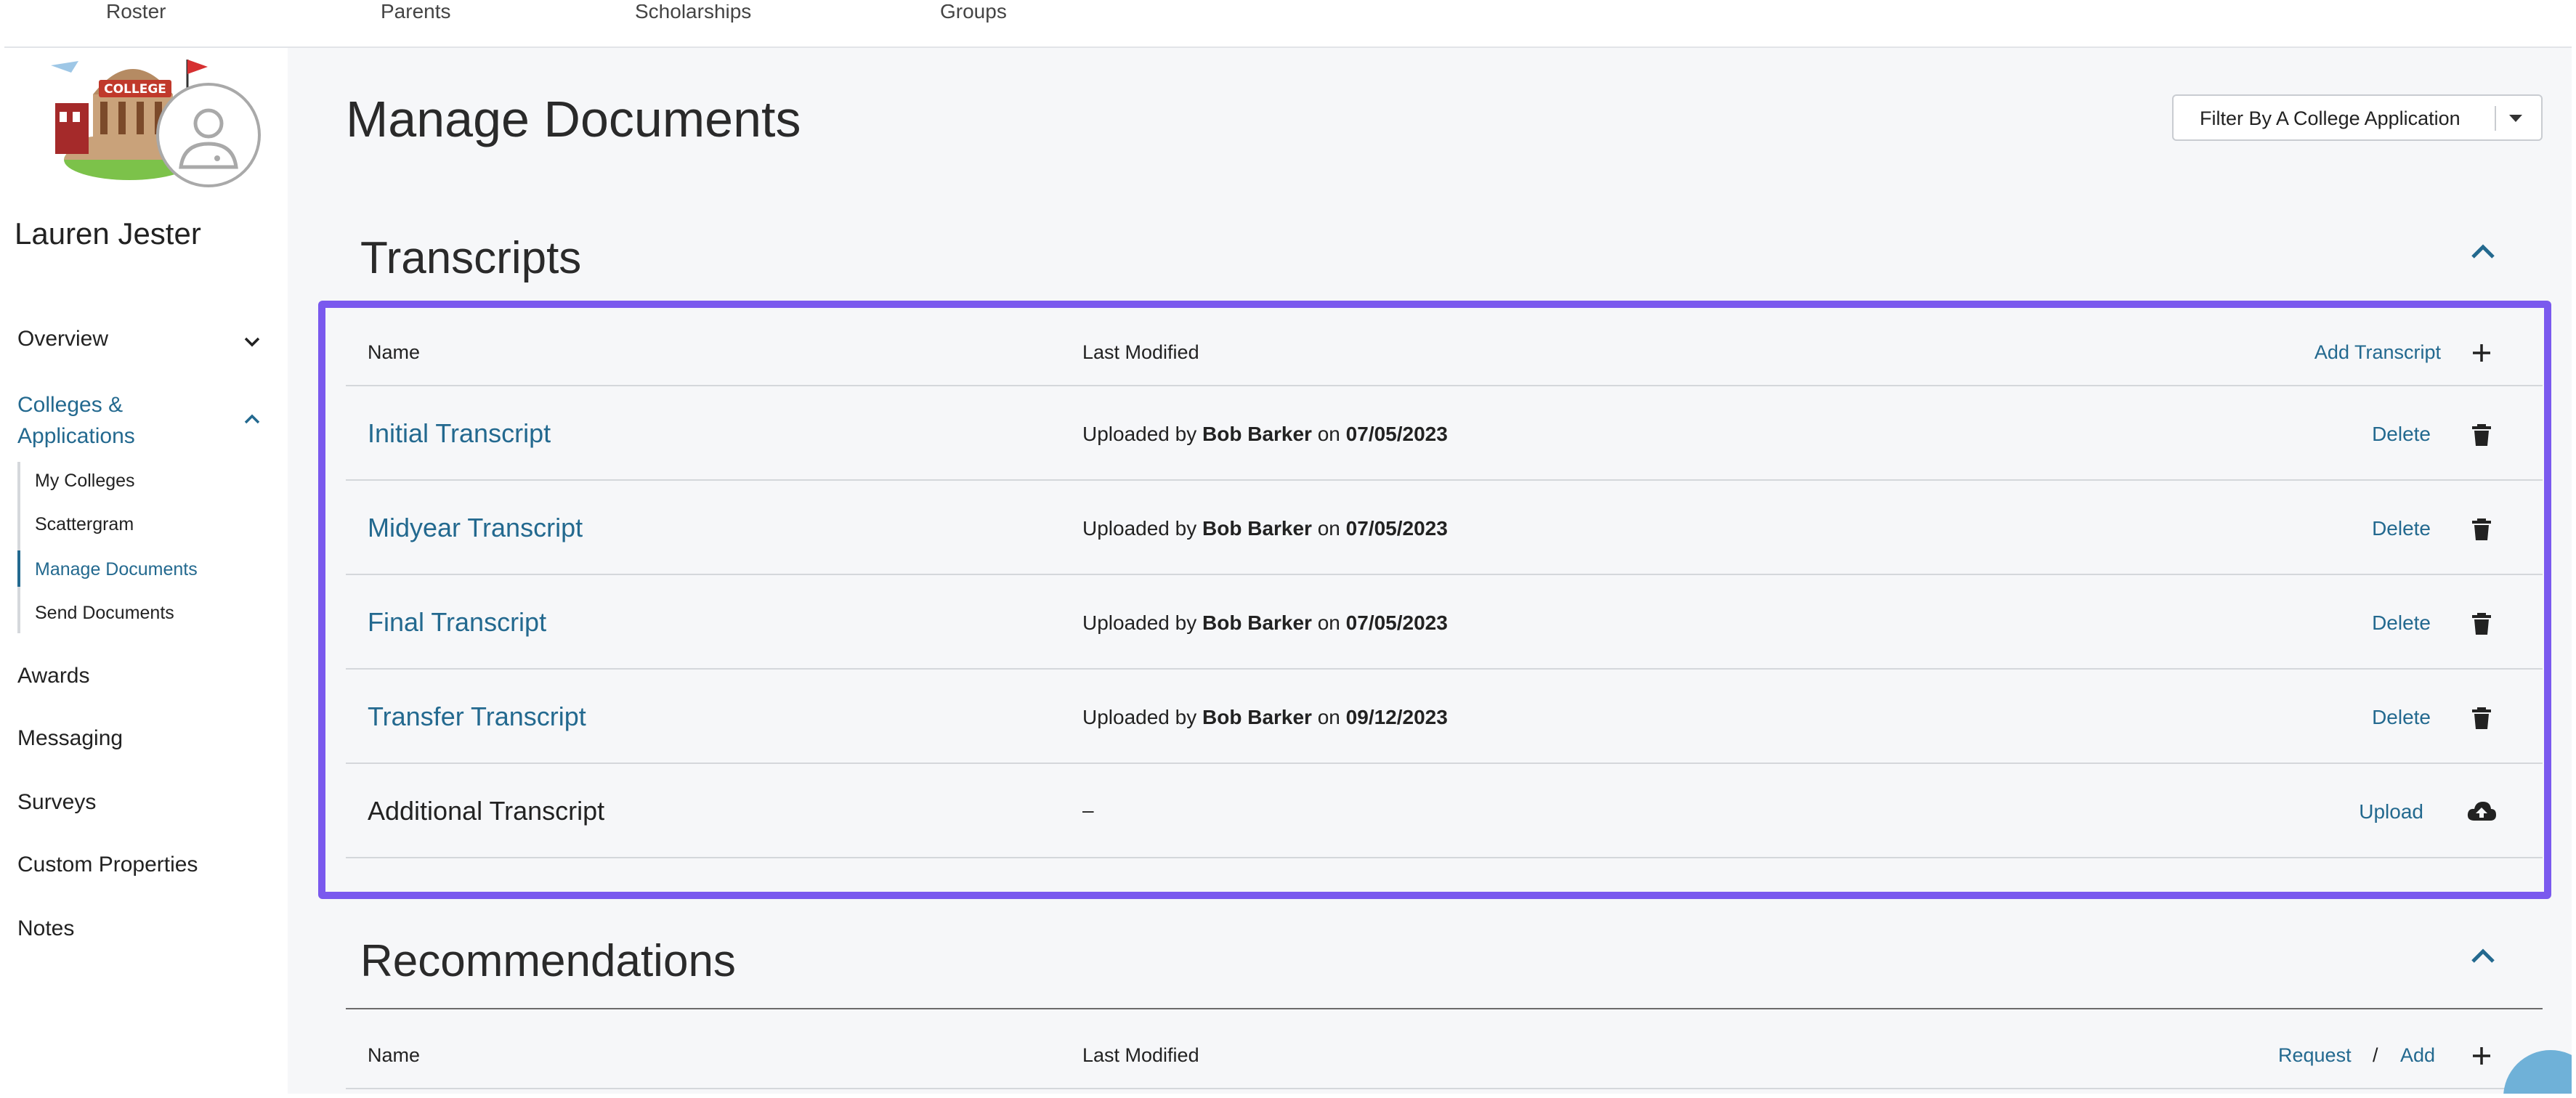 This screenshot has width=2576, height=1098. Describe the element at coordinates (973, 13) in the screenshot. I see `top-nav-groups: Groups` at that location.